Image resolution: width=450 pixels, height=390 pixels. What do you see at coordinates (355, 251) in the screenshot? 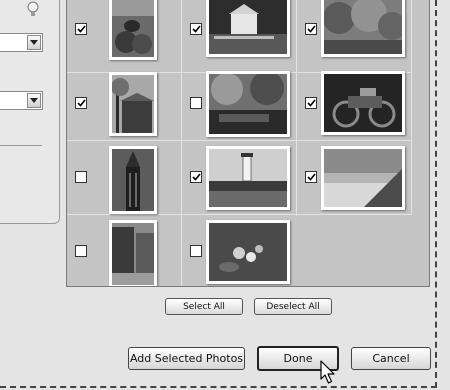
I see `empty-grid-cell` at bounding box center [355, 251].